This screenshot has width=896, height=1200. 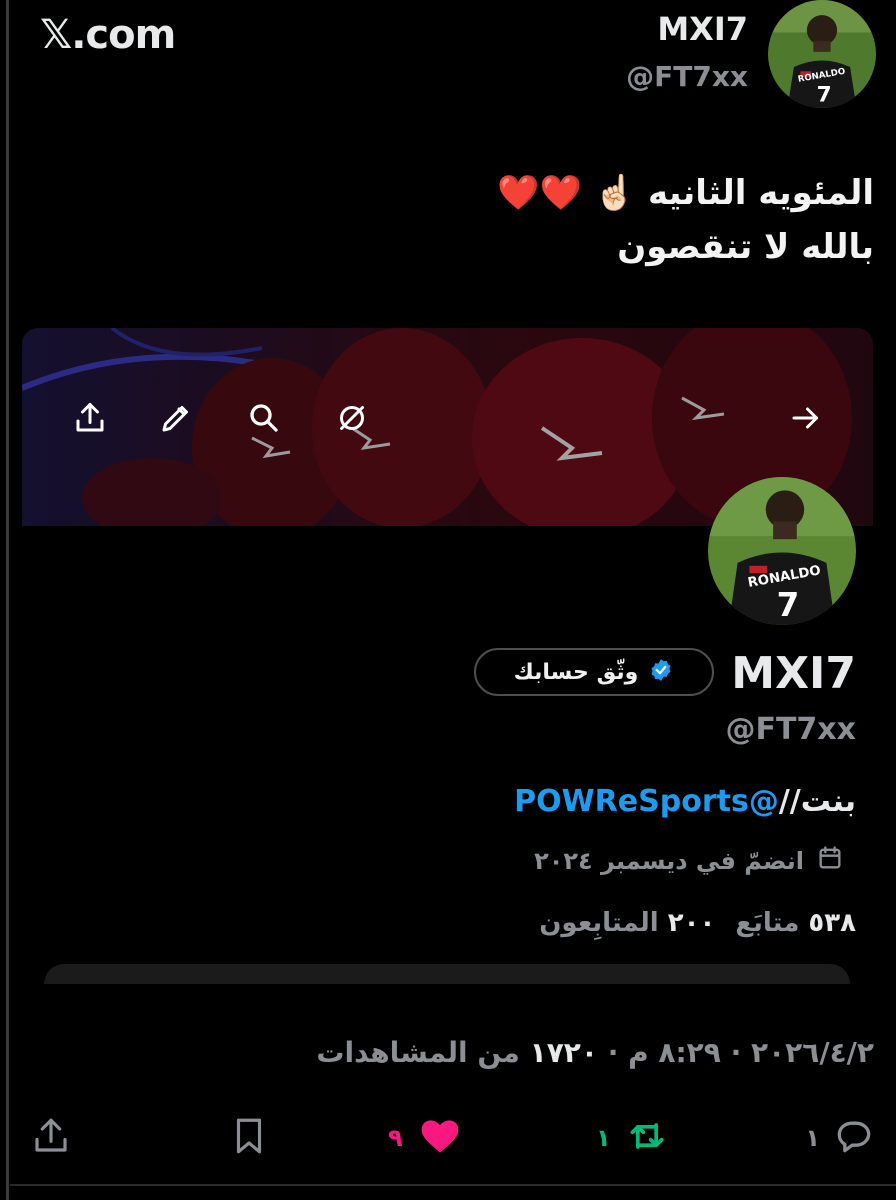 I want to click on retweet-button: ١, so click(x=633, y=1138).